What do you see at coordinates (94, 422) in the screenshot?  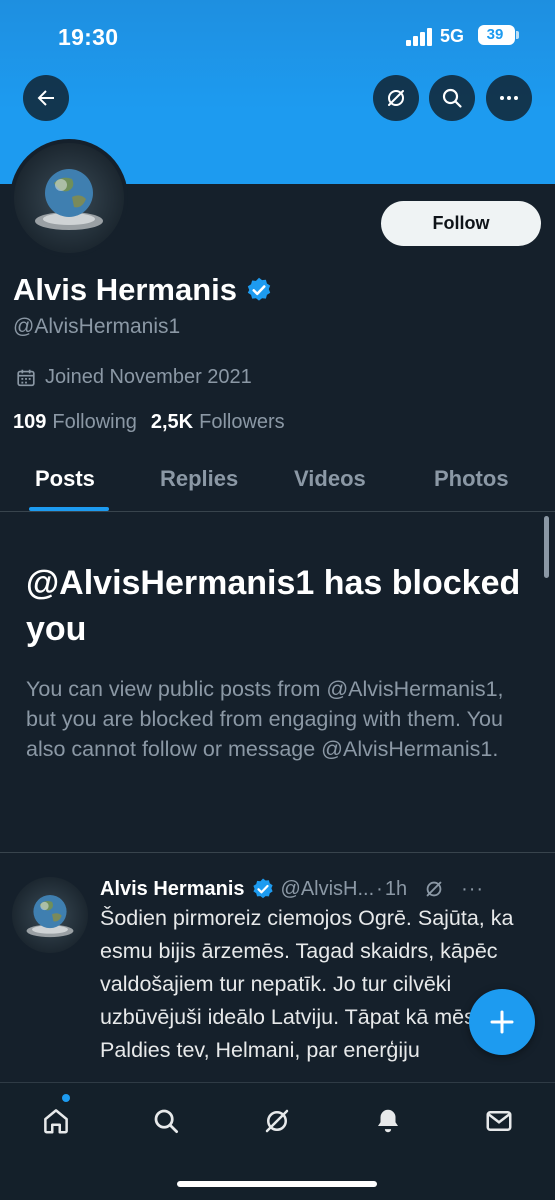 I see `following-label: Following` at bounding box center [94, 422].